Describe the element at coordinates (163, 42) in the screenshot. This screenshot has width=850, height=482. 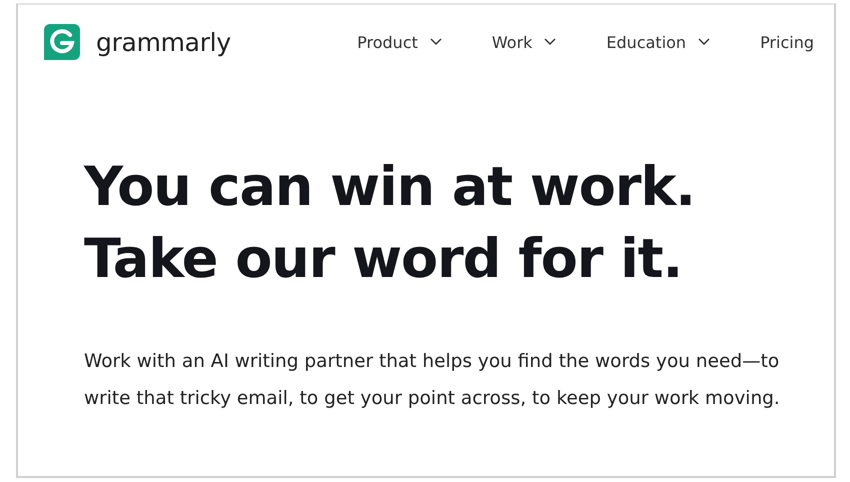
I see `brand-name: grammarly` at that location.